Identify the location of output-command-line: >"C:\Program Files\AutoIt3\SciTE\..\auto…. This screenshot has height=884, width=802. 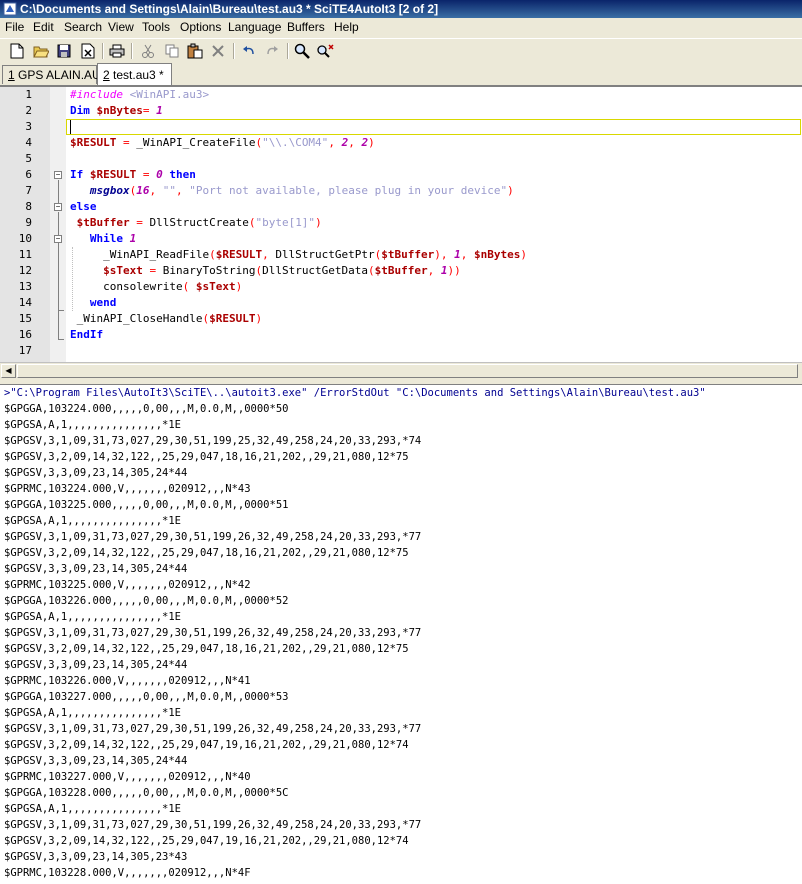
(355, 393).